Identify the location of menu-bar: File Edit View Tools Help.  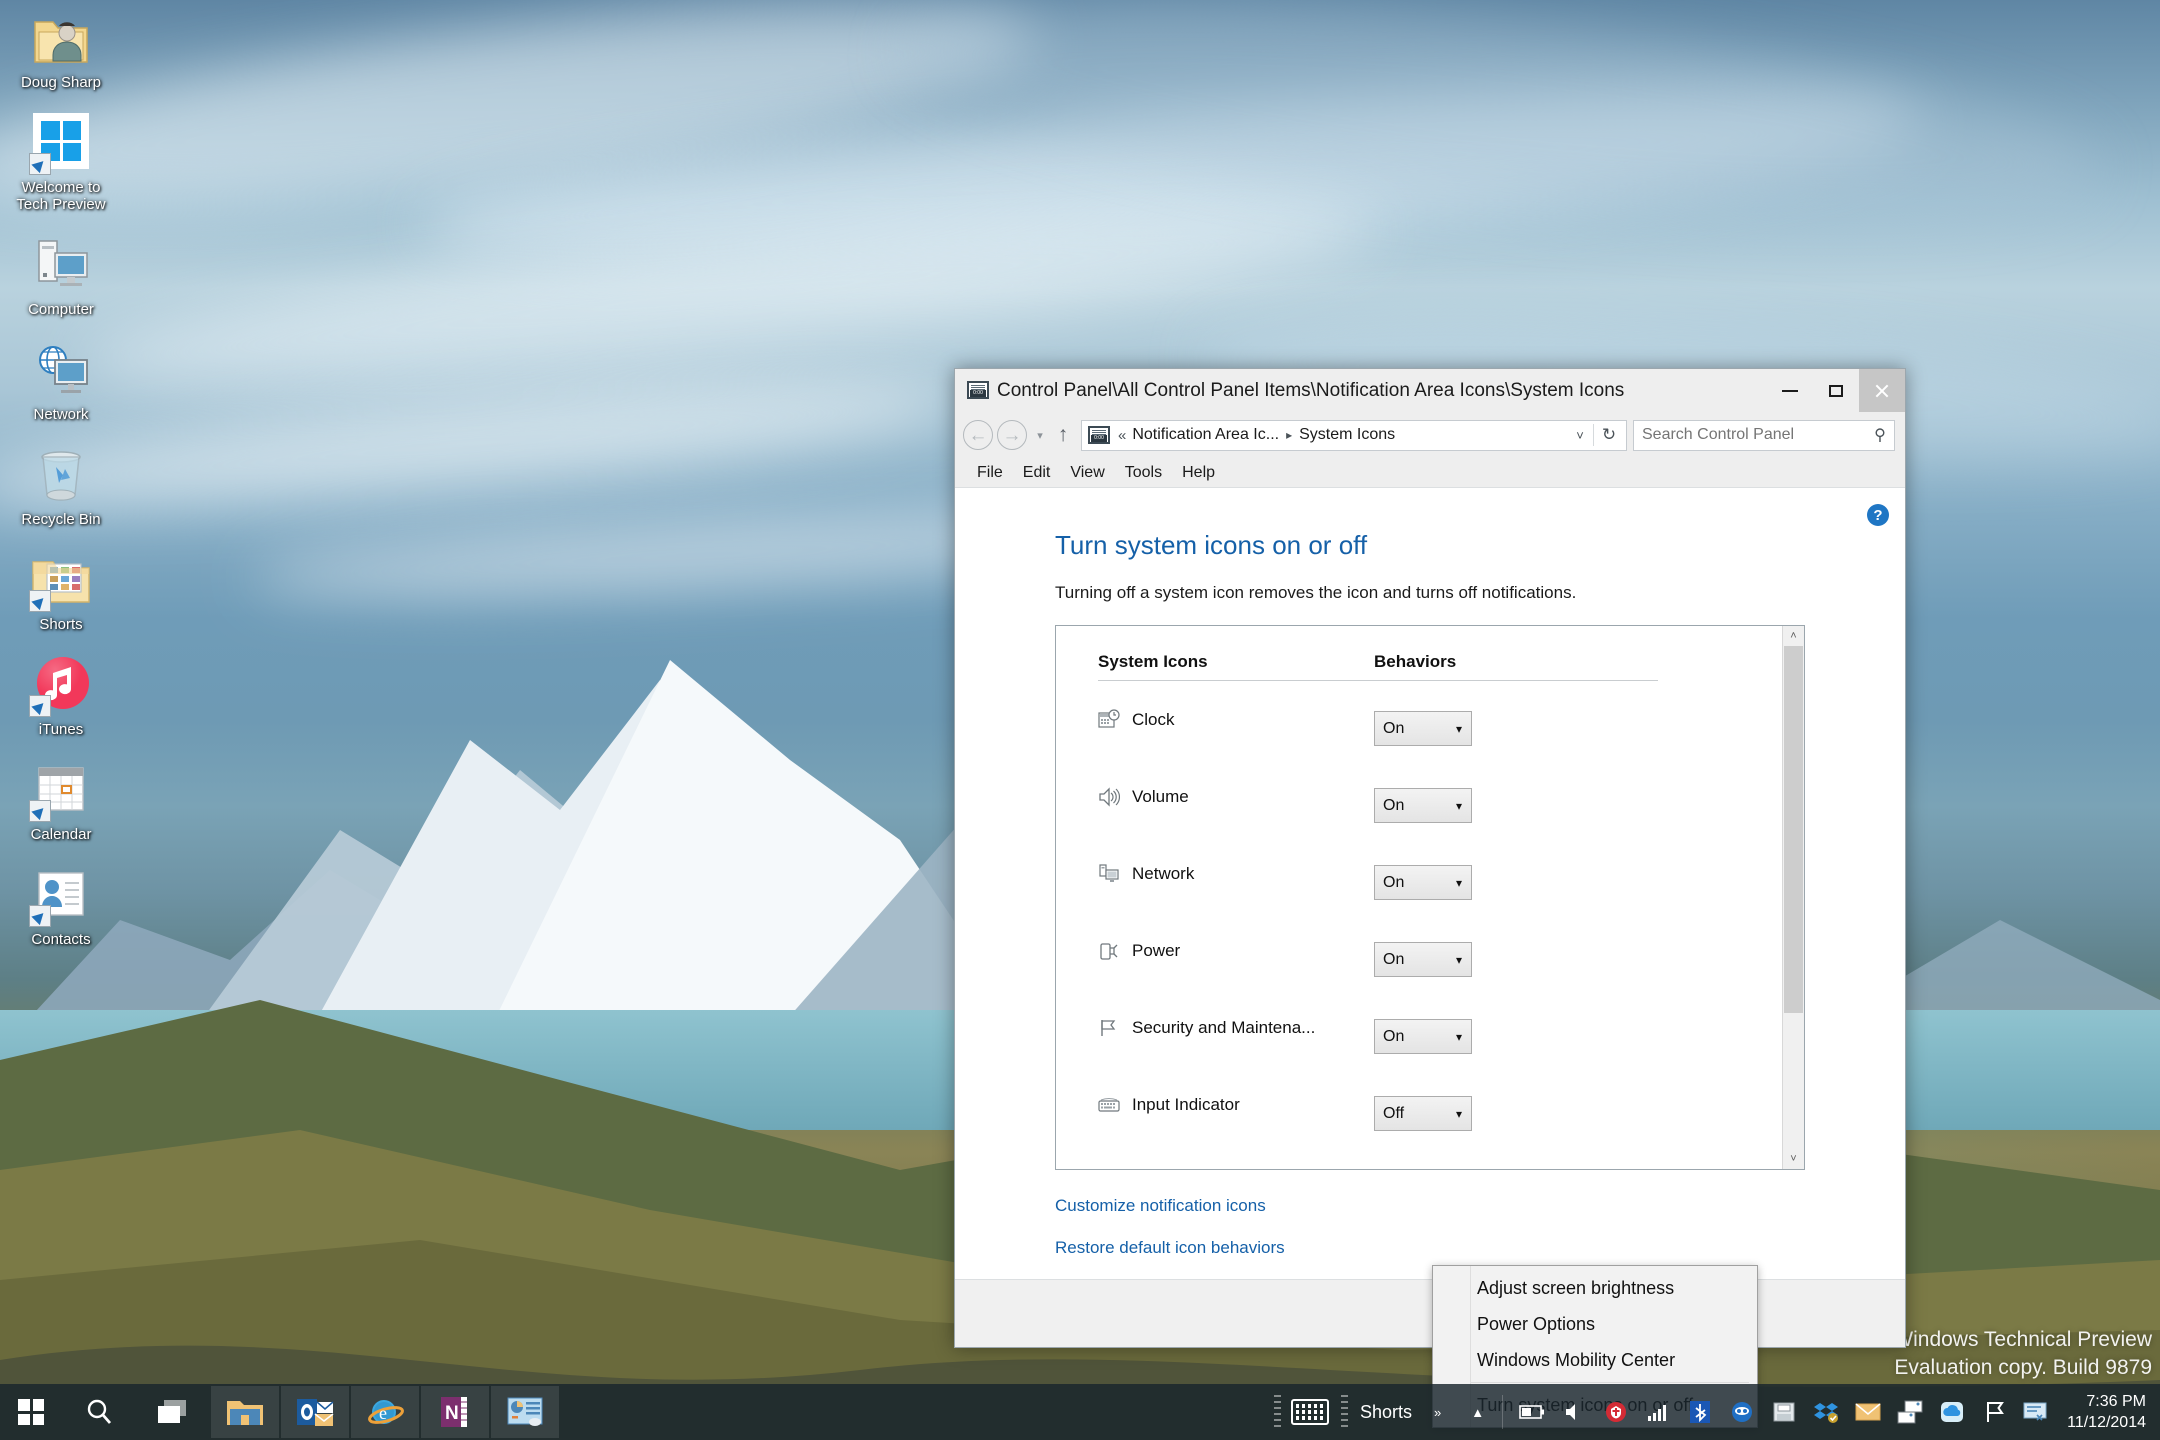
(1430, 473).